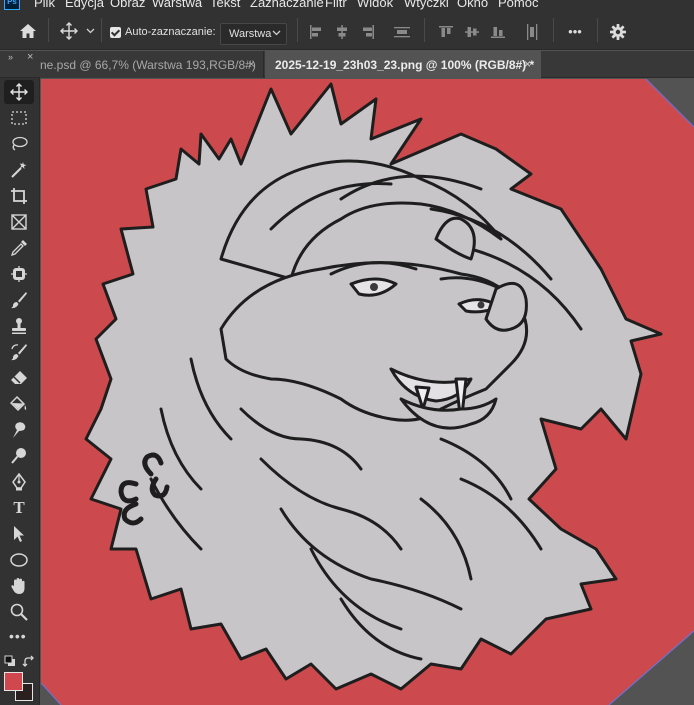 This screenshot has width=694, height=705. I want to click on close-panel-icon: ×, so click(30, 57).